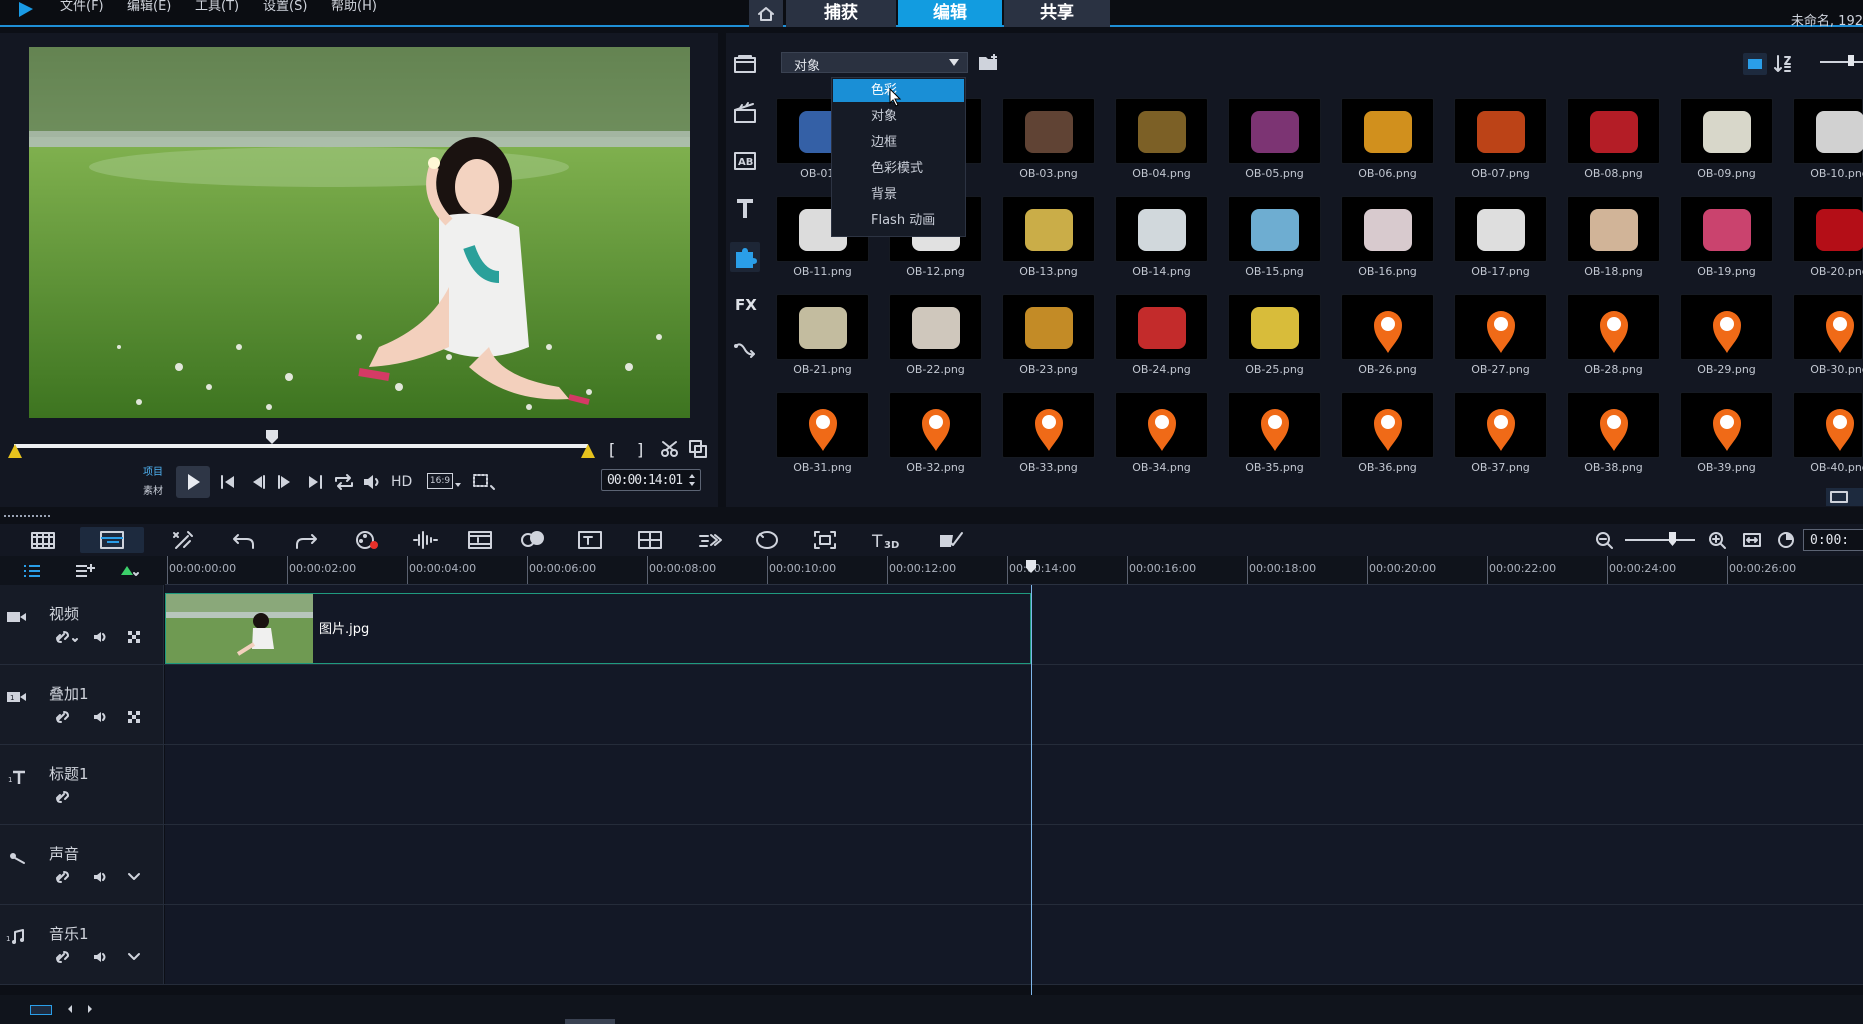 This screenshot has height=1024, width=1863. What do you see at coordinates (898, 116) in the screenshot?
I see `dropdown-option: 对象` at bounding box center [898, 116].